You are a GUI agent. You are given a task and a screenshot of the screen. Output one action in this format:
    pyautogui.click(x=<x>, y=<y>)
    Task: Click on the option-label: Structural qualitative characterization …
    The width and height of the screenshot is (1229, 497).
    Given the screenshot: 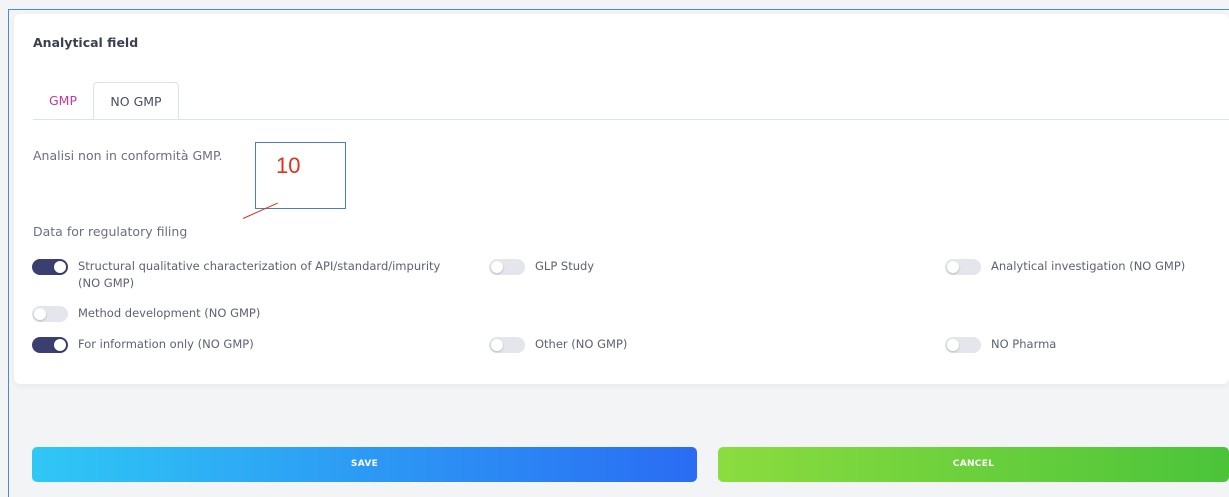 What is the action you would take?
    pyautogui.click(x=259, y=274)
    